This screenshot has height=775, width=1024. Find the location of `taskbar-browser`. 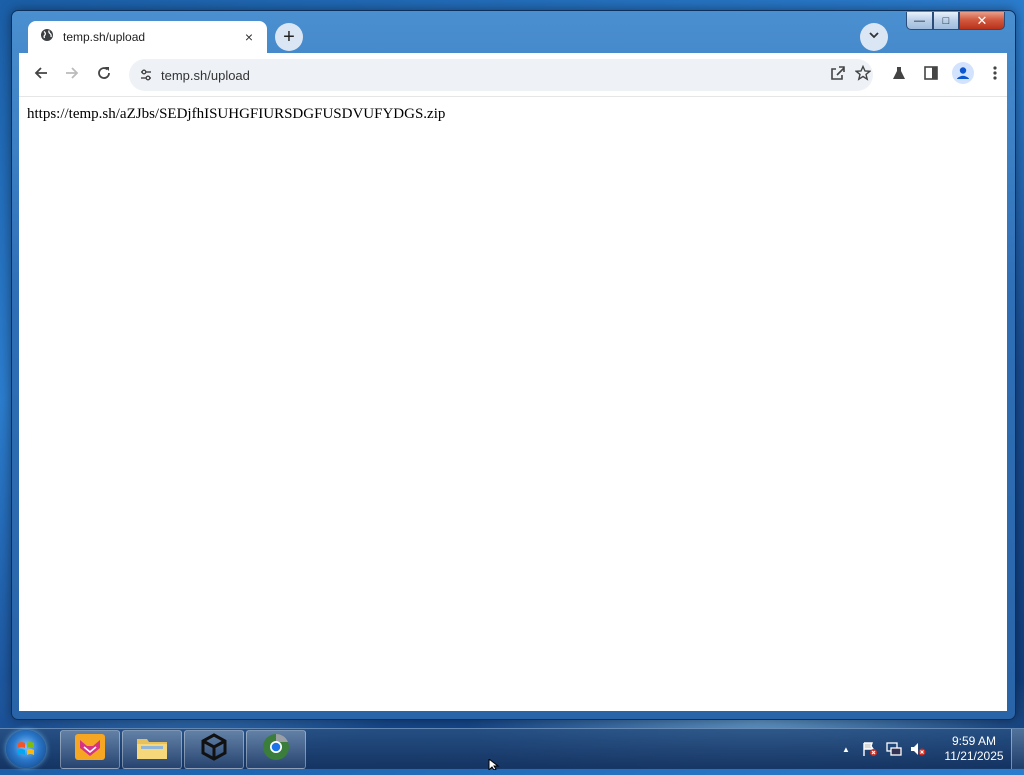

taskbar-browser is located at coordinates (276, 749).